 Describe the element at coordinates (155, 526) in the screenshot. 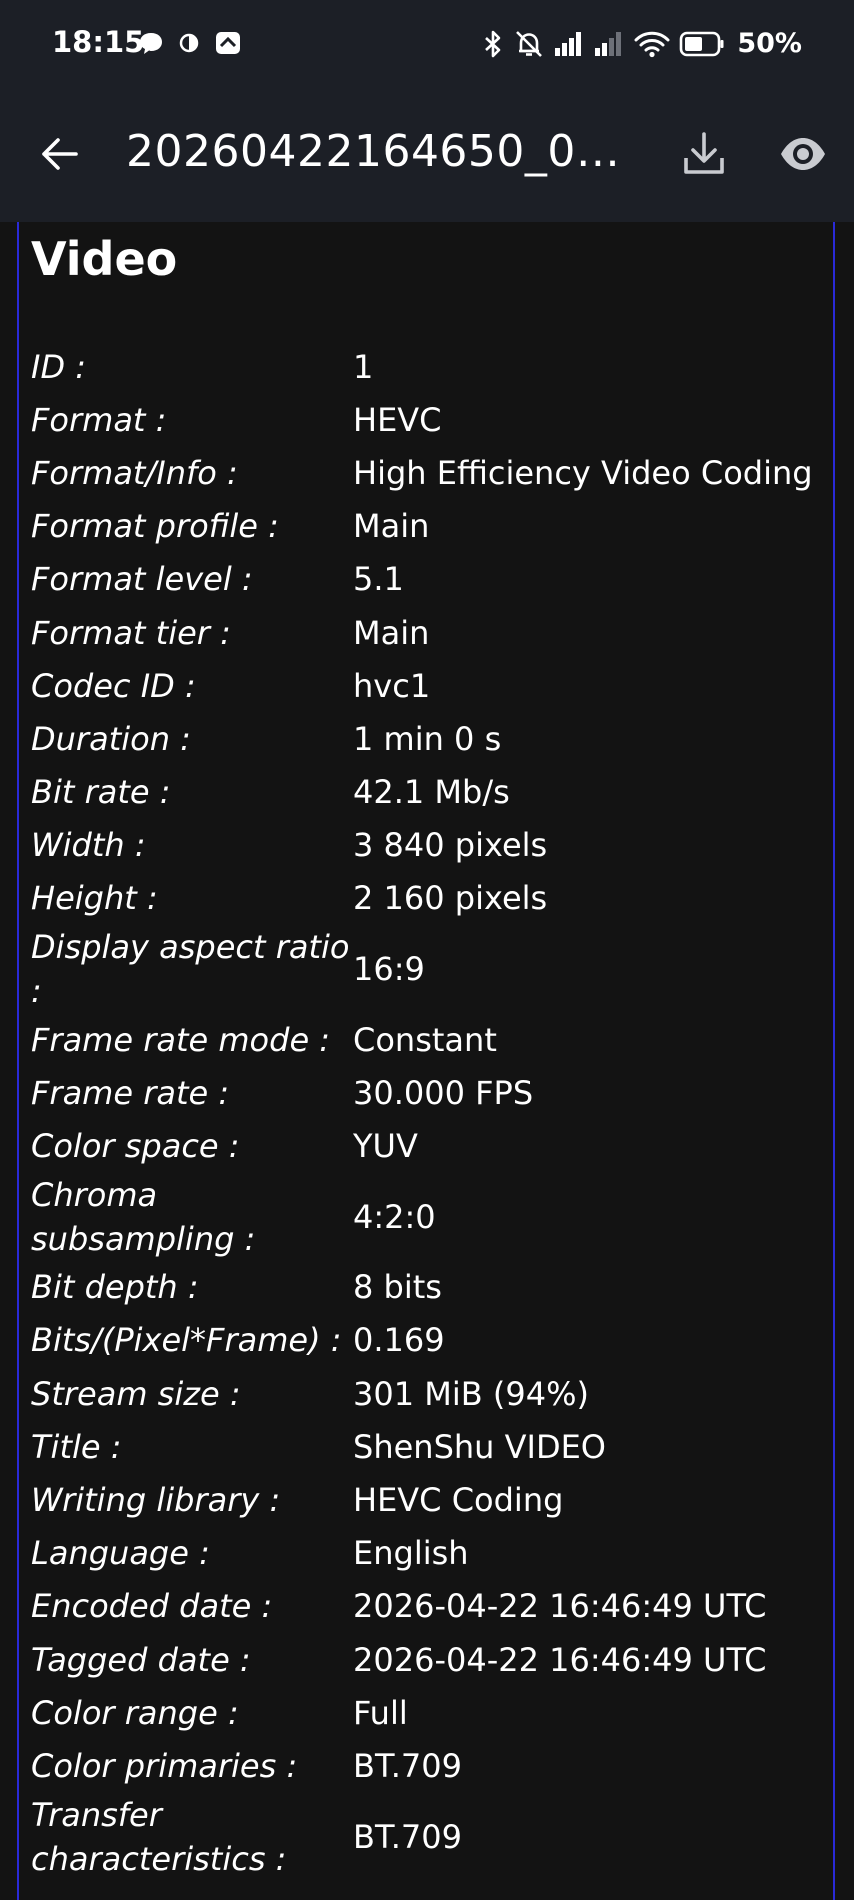

I see `info-label: Format profile :` at that location.